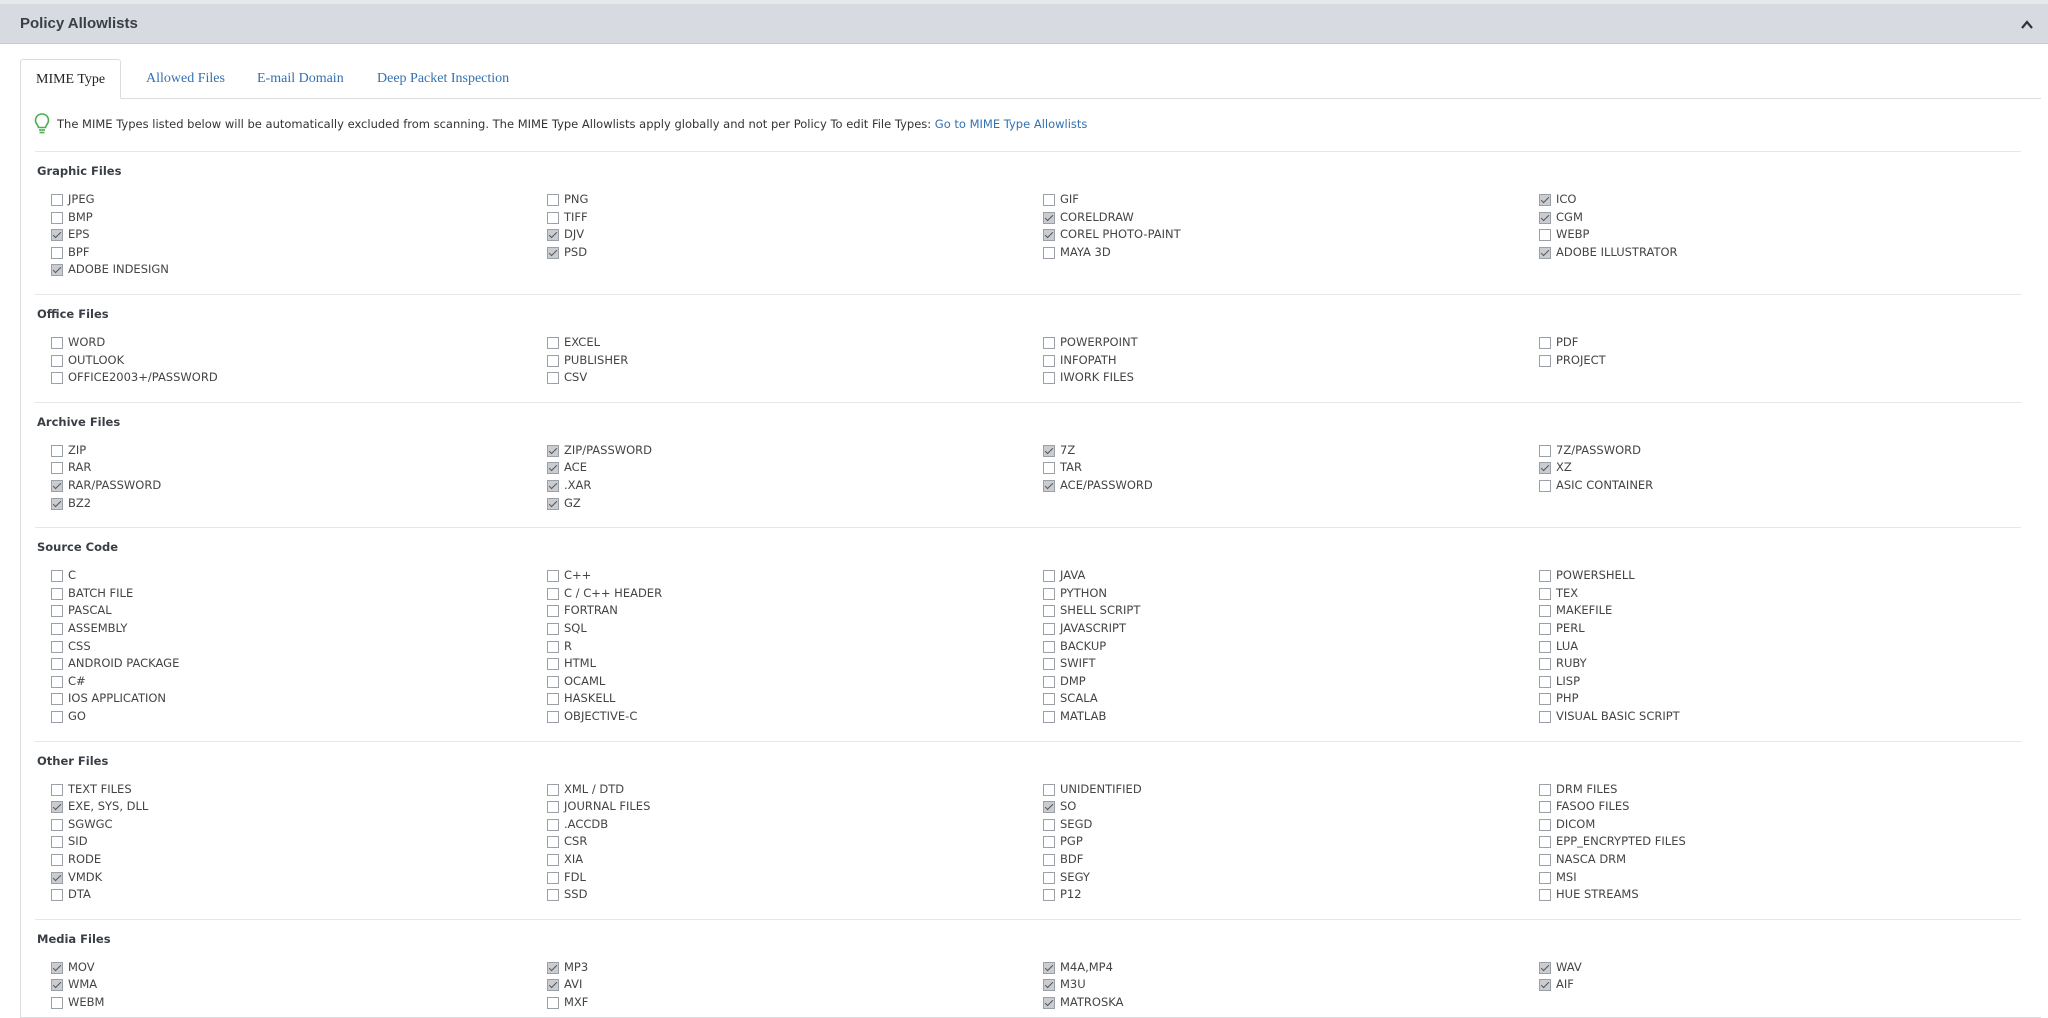 The image size is (2048, 1018). Describe the element at coordinates (71, 79) in the screenshot. I see `tab-mime-type: MIME Type` at that location.